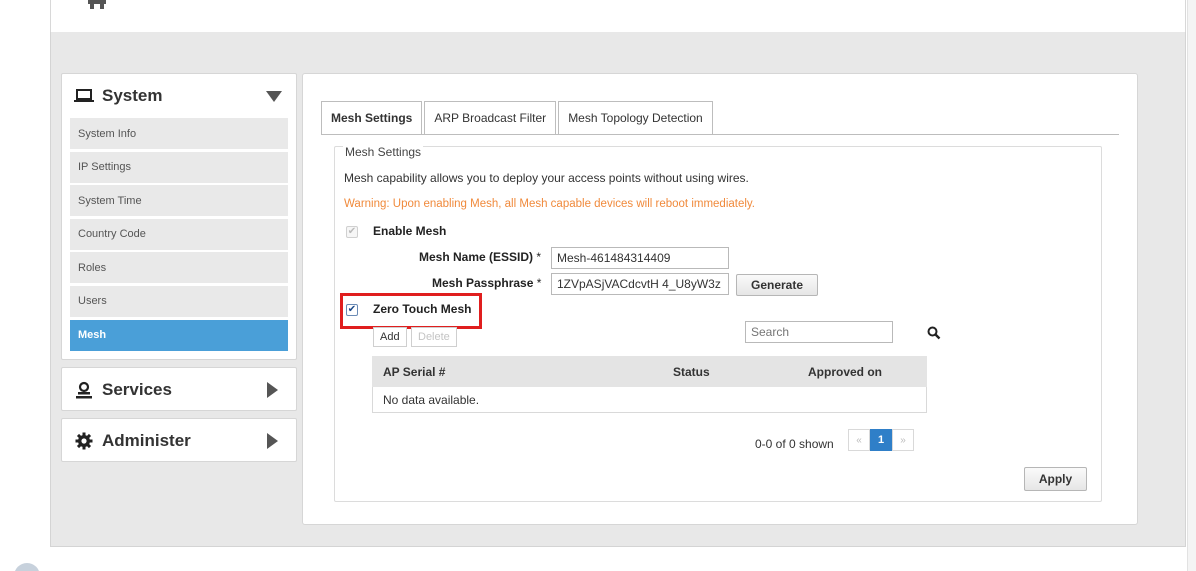 This screenshot has height=571, width=1196. I want to click on highlight-annotation, so click(411, 311).